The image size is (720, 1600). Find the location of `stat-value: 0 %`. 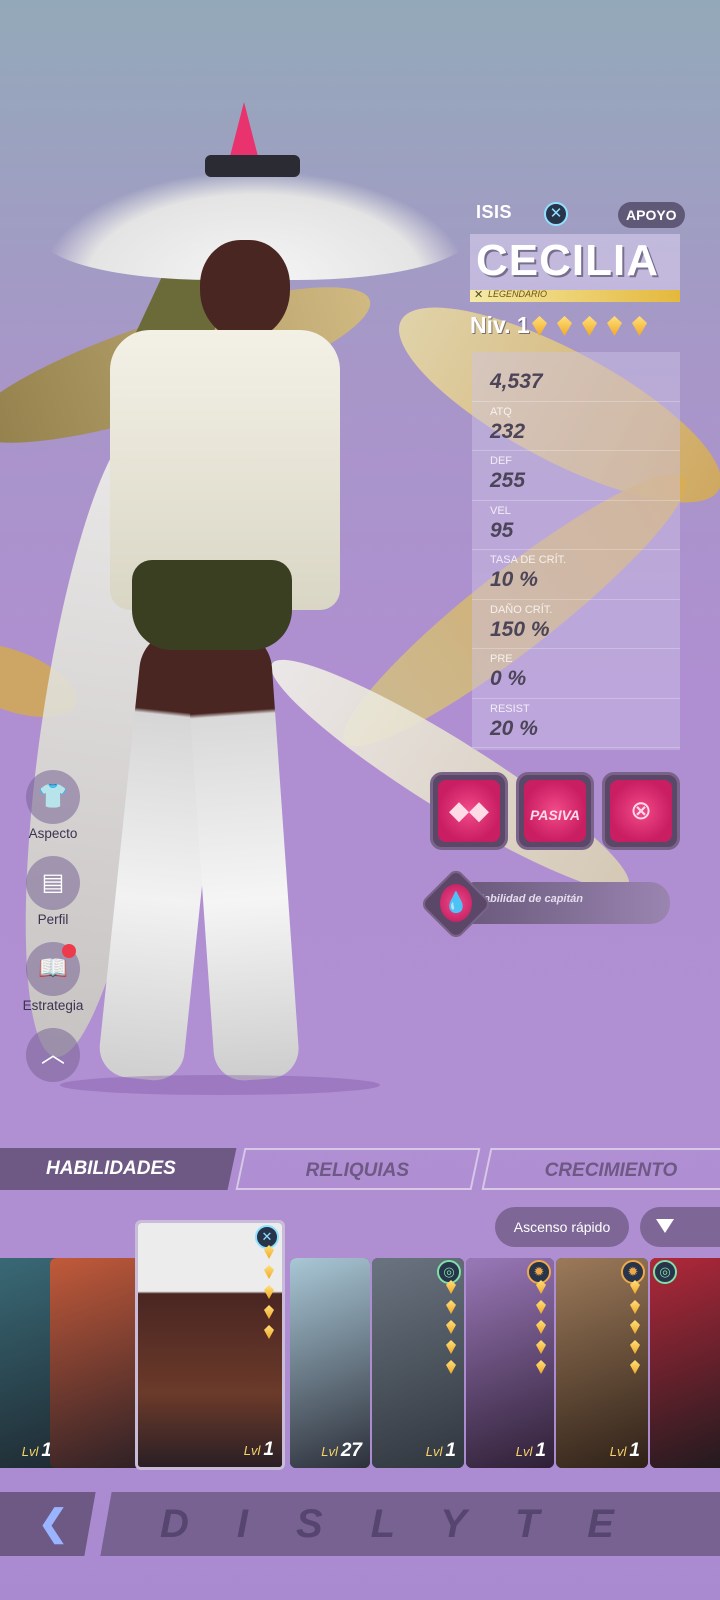

stat-value: 0 % is located at coordinates (508, 678).